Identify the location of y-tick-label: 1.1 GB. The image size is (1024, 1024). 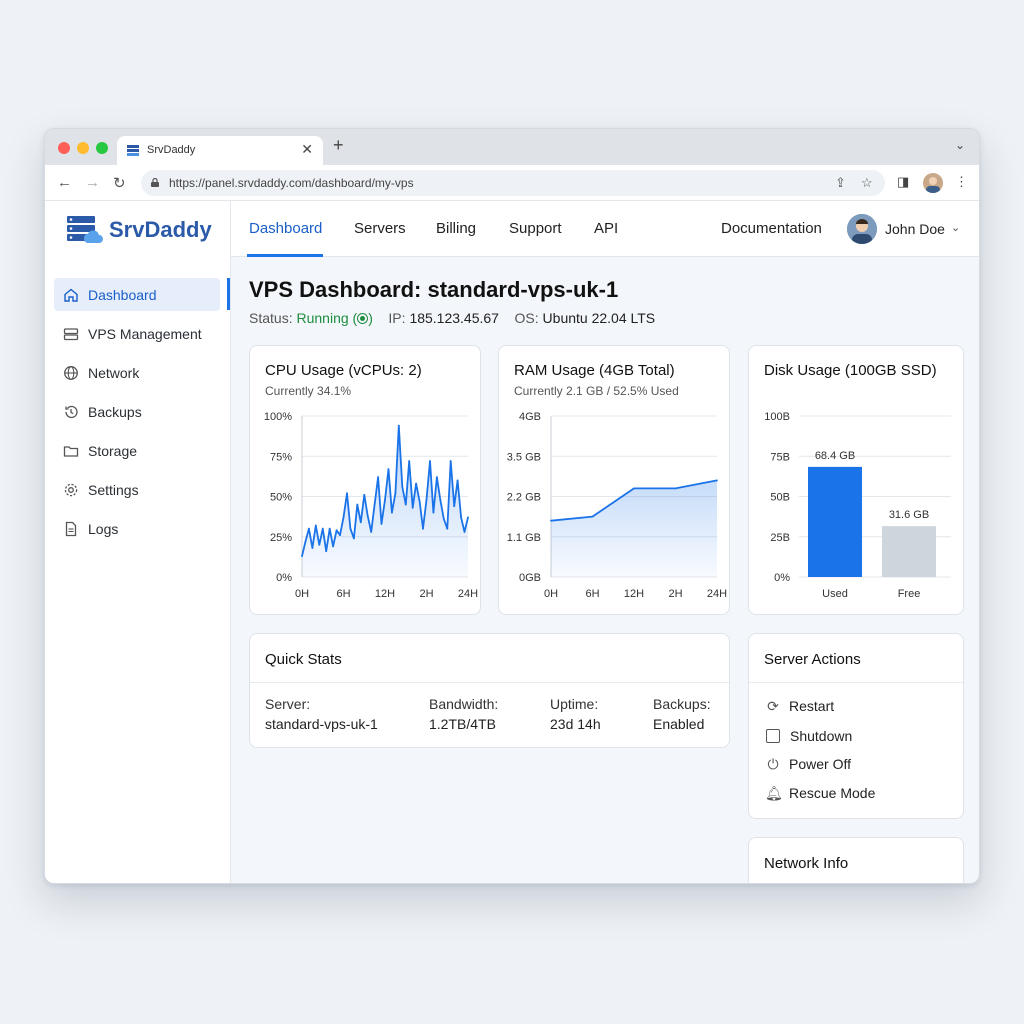
(524, 538).